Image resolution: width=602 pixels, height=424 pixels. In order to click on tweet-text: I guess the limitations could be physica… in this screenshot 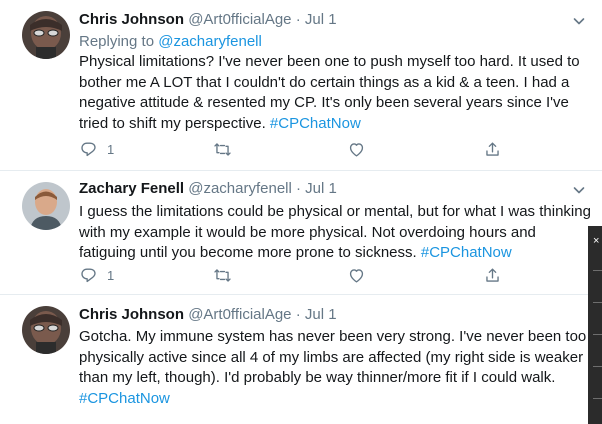, I will do `click(336, 233)`.